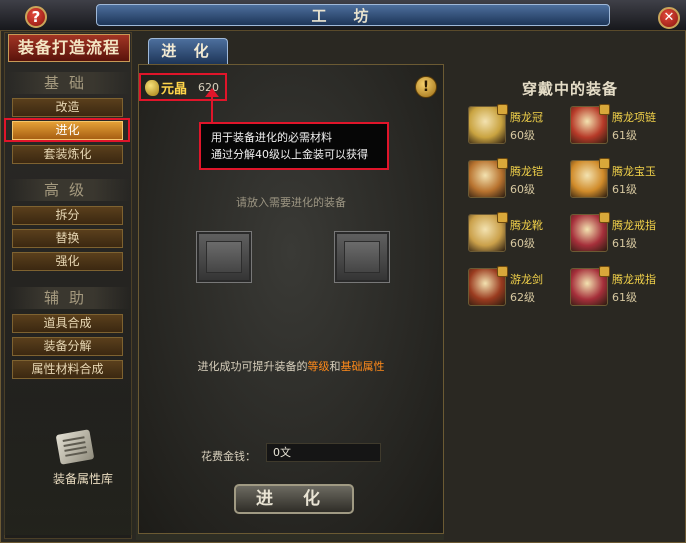 This screenshot has width=686, height=543. I want to click on equipment-name: 腾龙铠, so click(526, 171).